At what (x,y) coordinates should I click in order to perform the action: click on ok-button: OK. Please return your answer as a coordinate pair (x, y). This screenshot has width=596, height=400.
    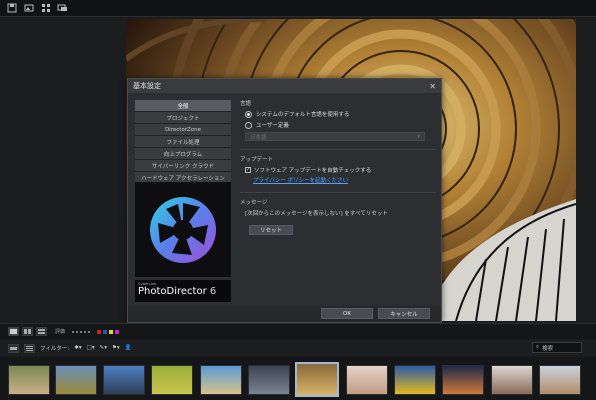
    Looking at the image, I should click on (347, 313).